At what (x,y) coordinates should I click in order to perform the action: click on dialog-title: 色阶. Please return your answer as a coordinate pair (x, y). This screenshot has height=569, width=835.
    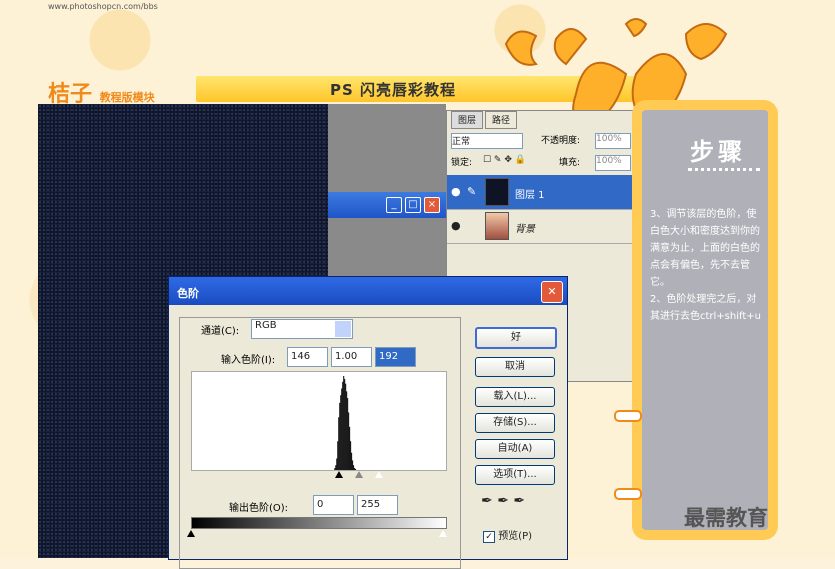
    Looking at the image, I should click on (188, 293).